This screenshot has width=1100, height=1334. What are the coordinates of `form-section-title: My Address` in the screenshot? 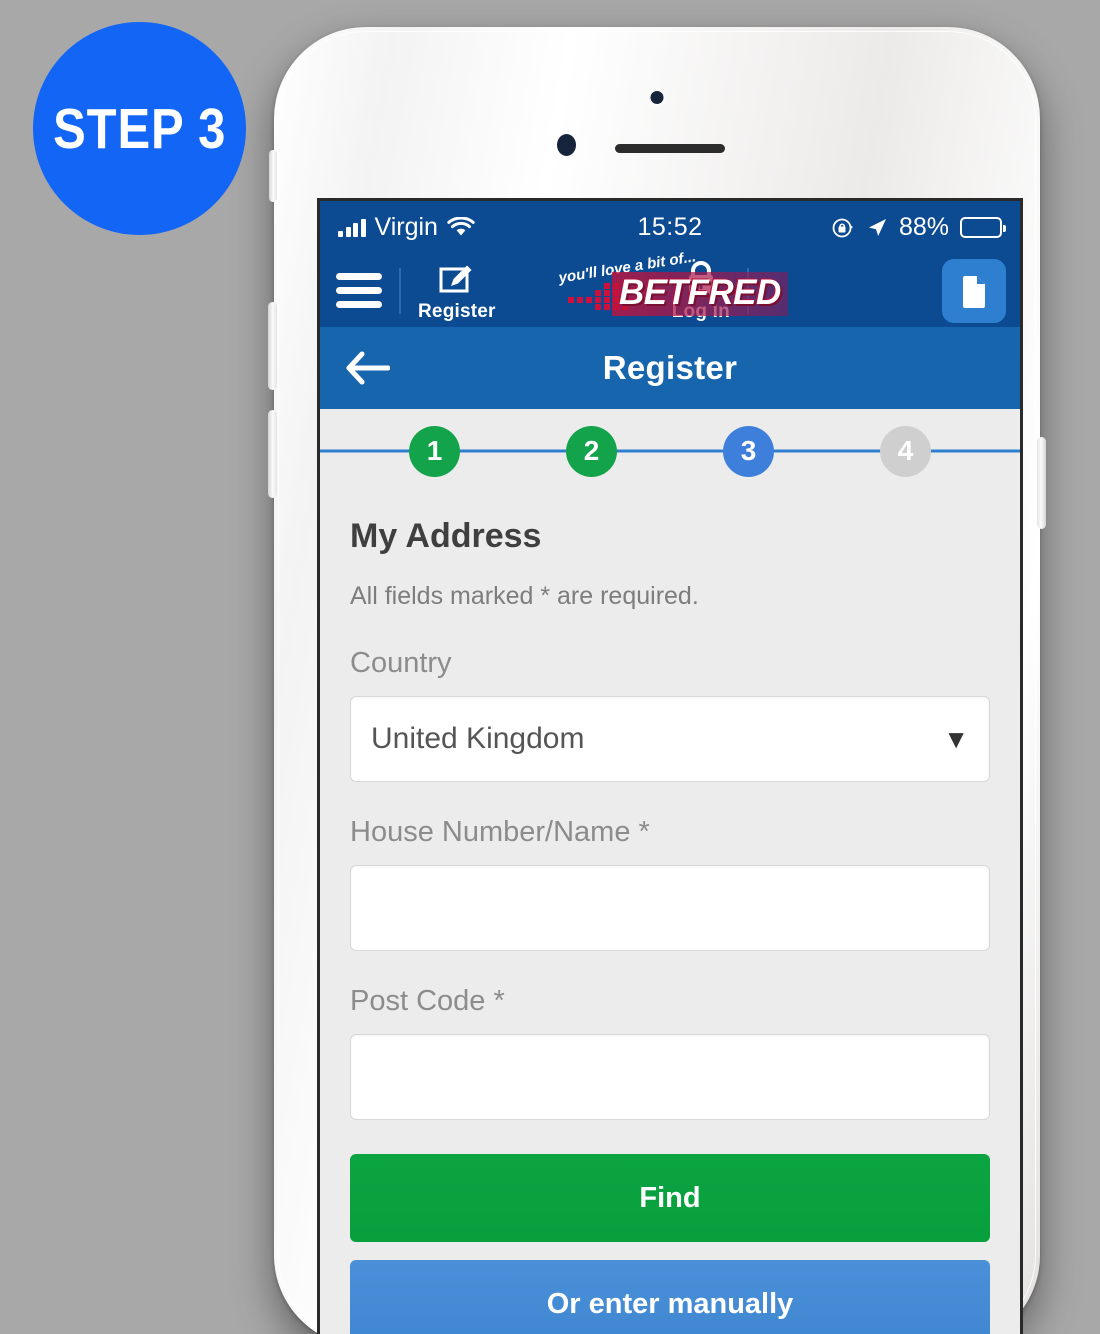 It's located at (446, 536).